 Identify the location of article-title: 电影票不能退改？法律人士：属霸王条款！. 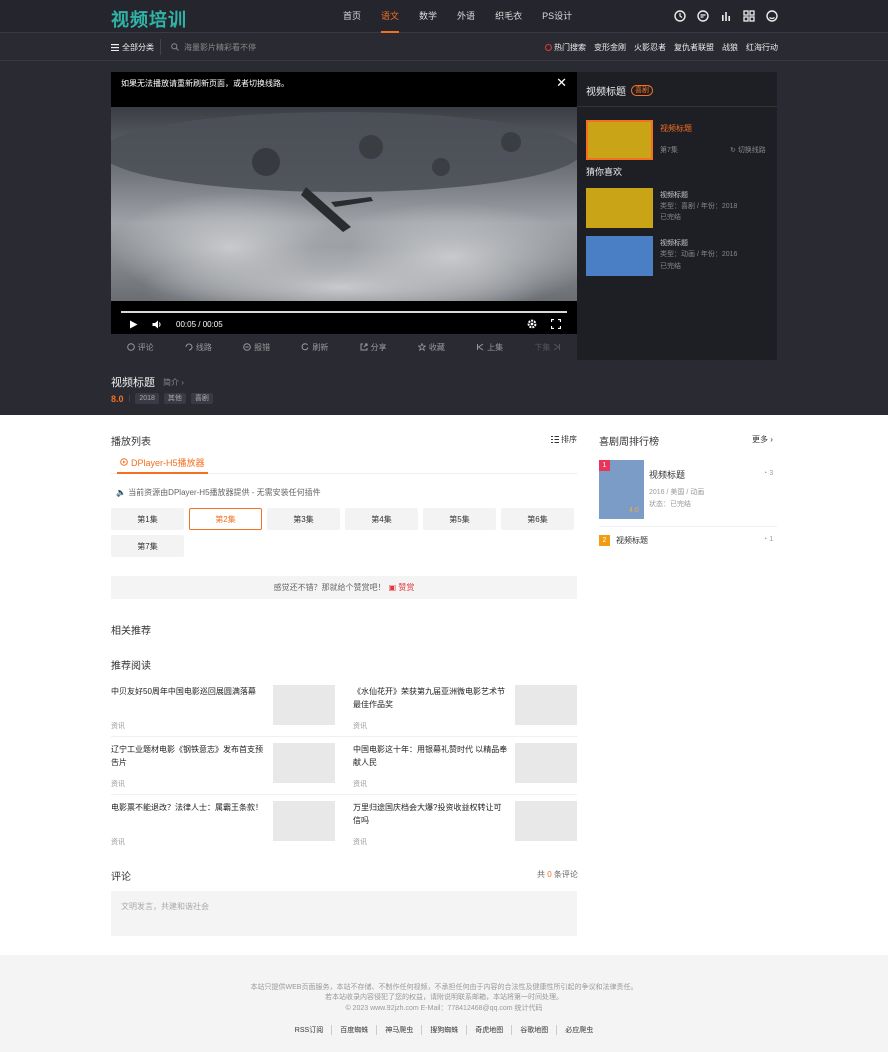
(188, 807).